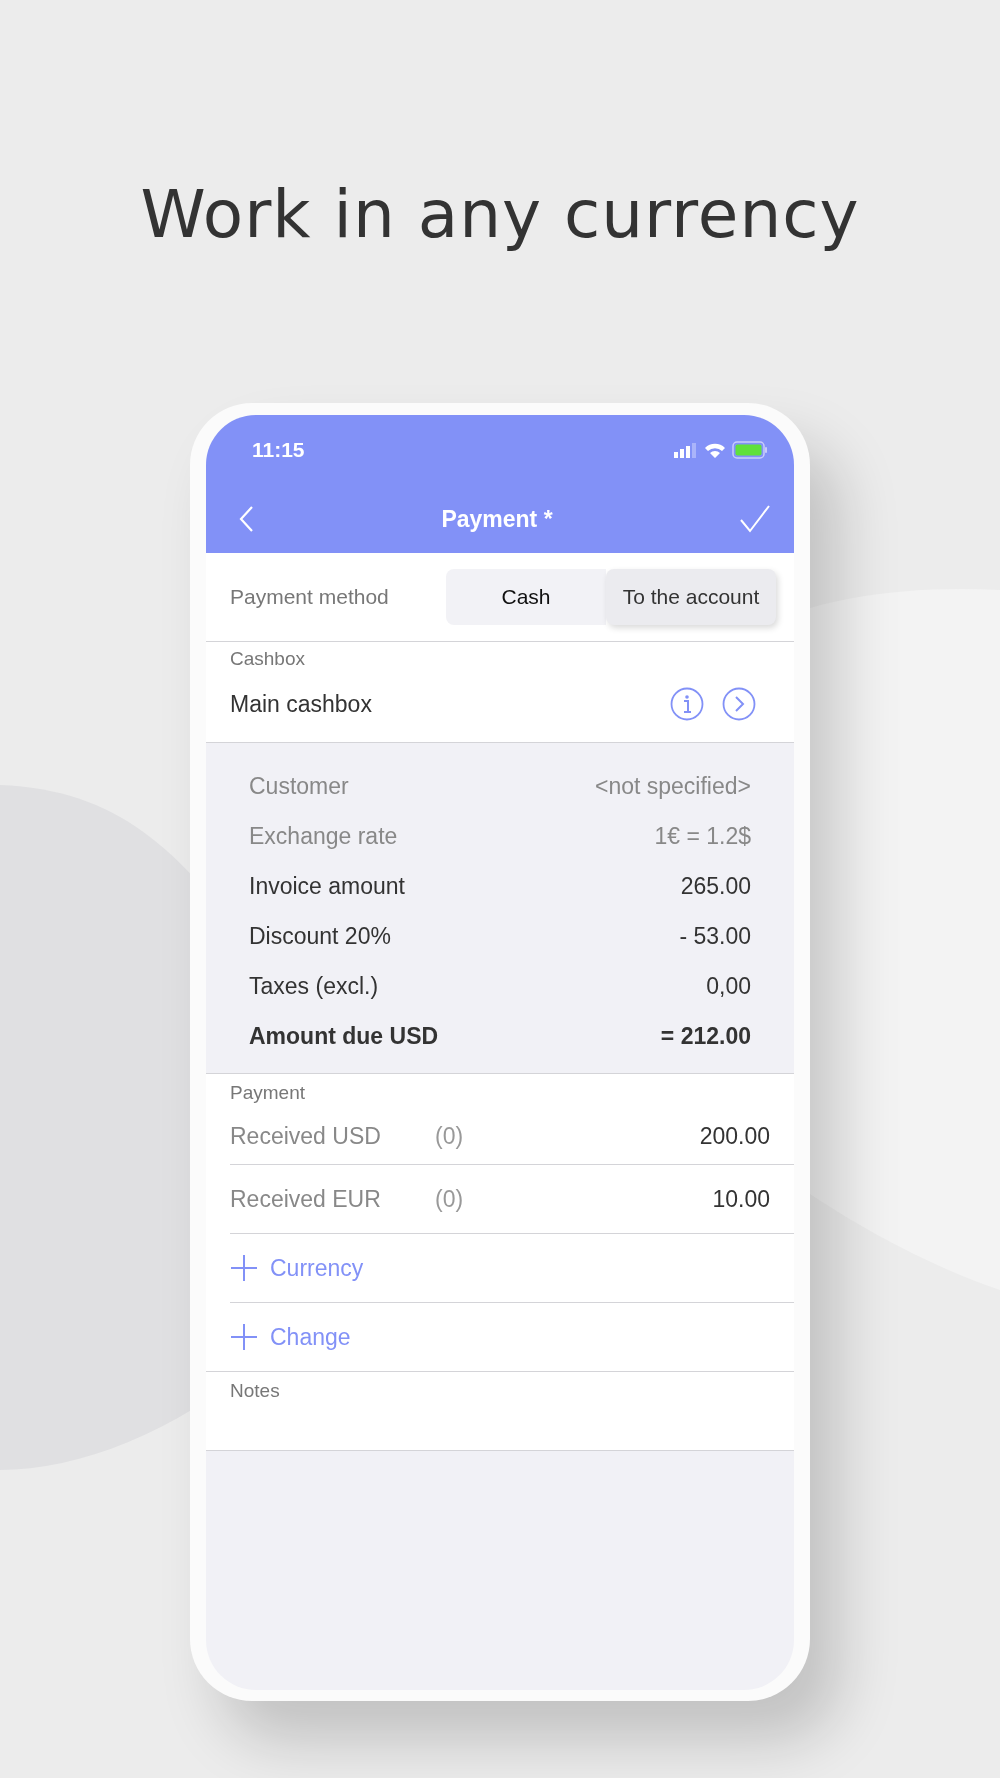 This screenshot has height=1778, width=1000. I want to click on segment-tab: To the account, so click(691, 597).